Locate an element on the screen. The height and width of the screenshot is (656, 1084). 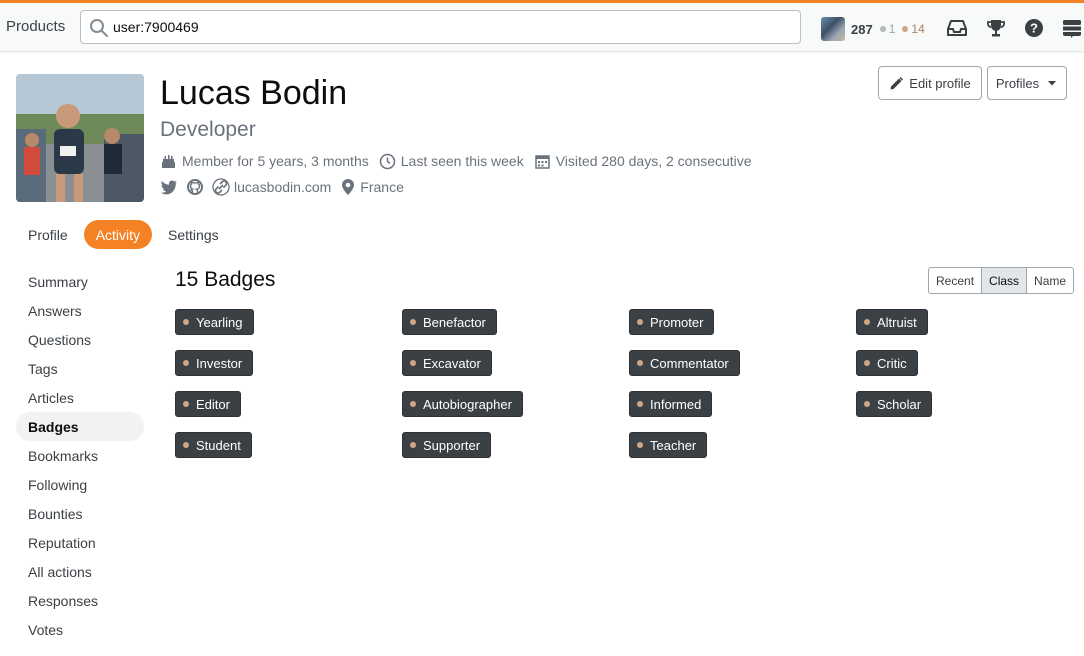
badge-item: Autobiographer is located at coordinates (462, 404).